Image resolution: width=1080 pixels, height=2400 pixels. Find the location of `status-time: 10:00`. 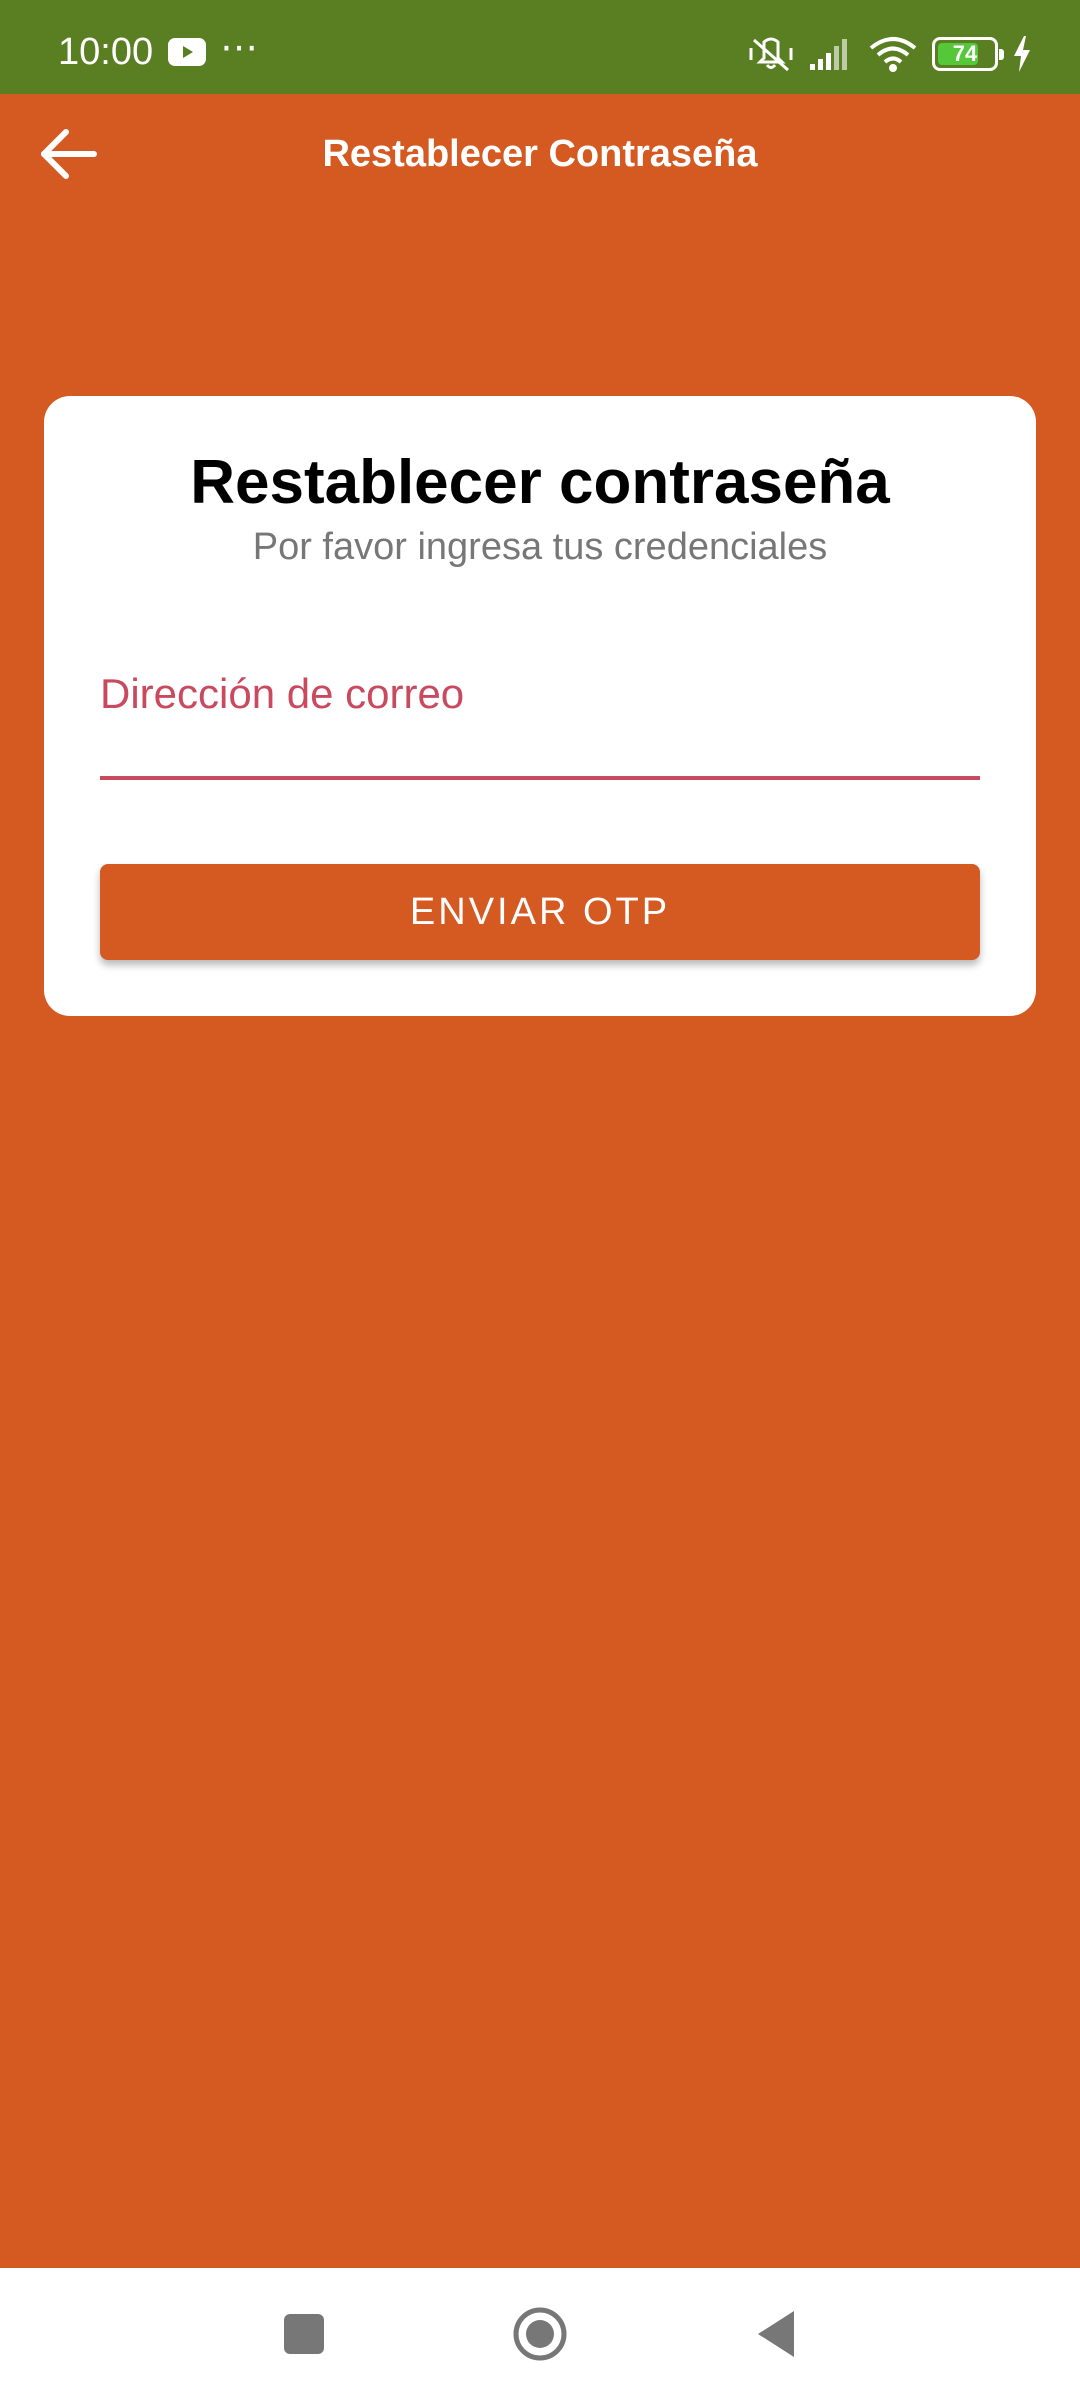

status-time: 10:00 is located at coordinates (106, 52).